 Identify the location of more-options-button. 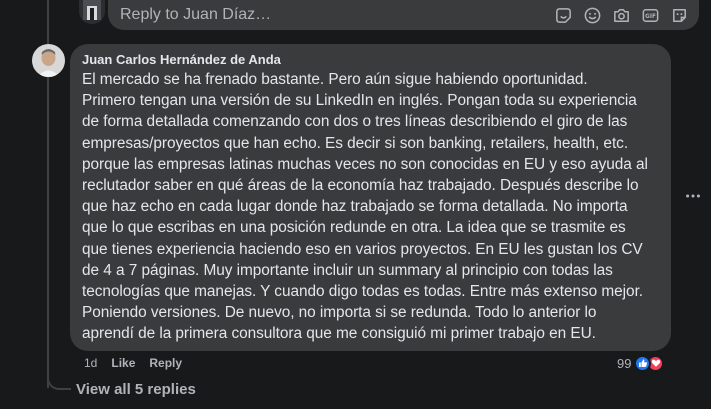
(693, 196).